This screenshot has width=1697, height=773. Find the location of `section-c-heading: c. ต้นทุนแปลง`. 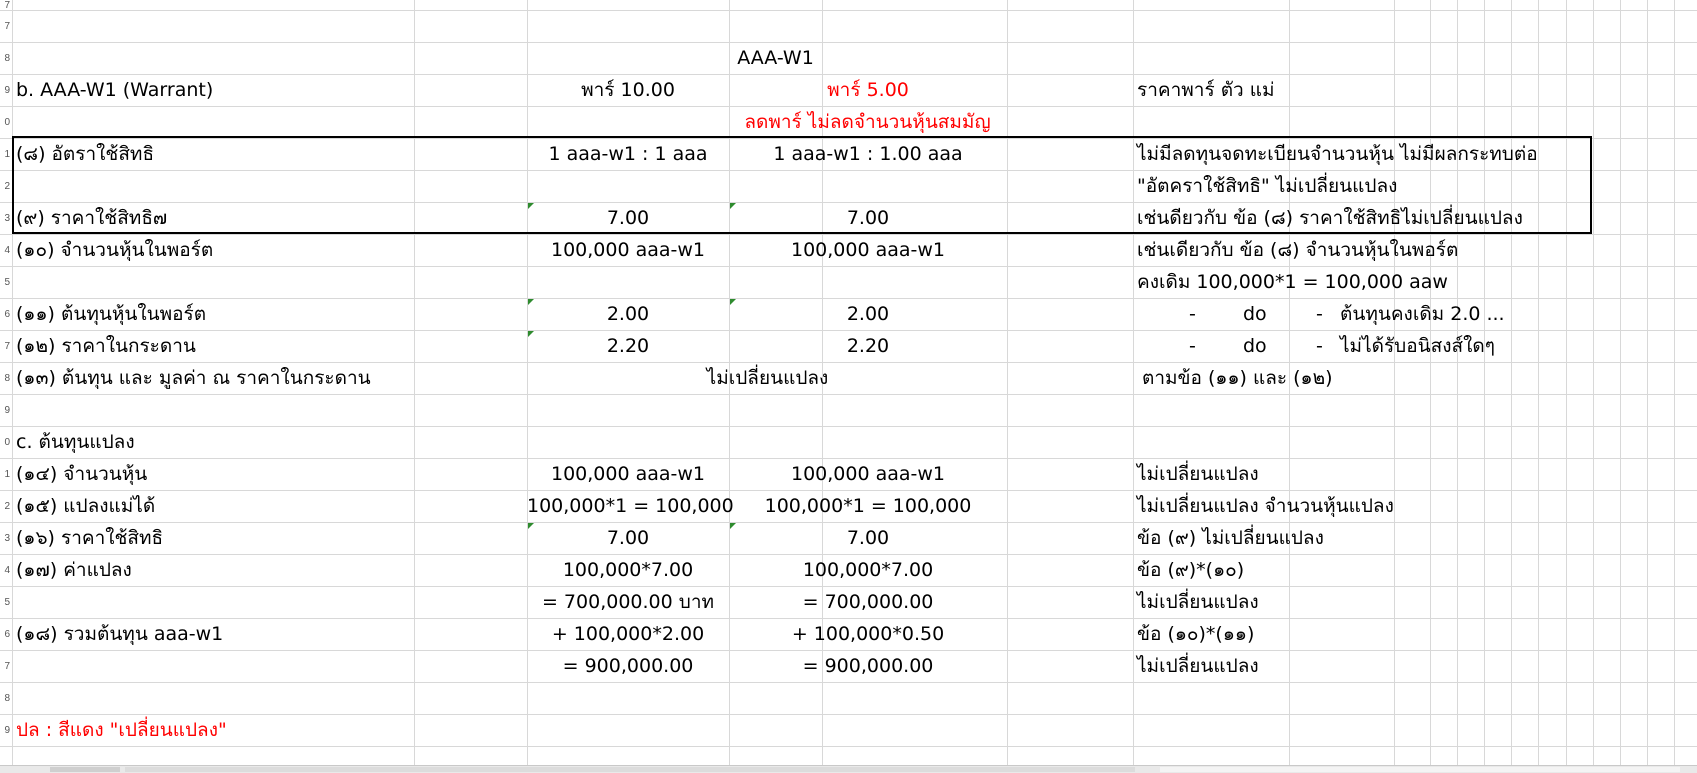

section-c-heading: c. ต้นทุนแปลง is located at coordinates (75, 442).